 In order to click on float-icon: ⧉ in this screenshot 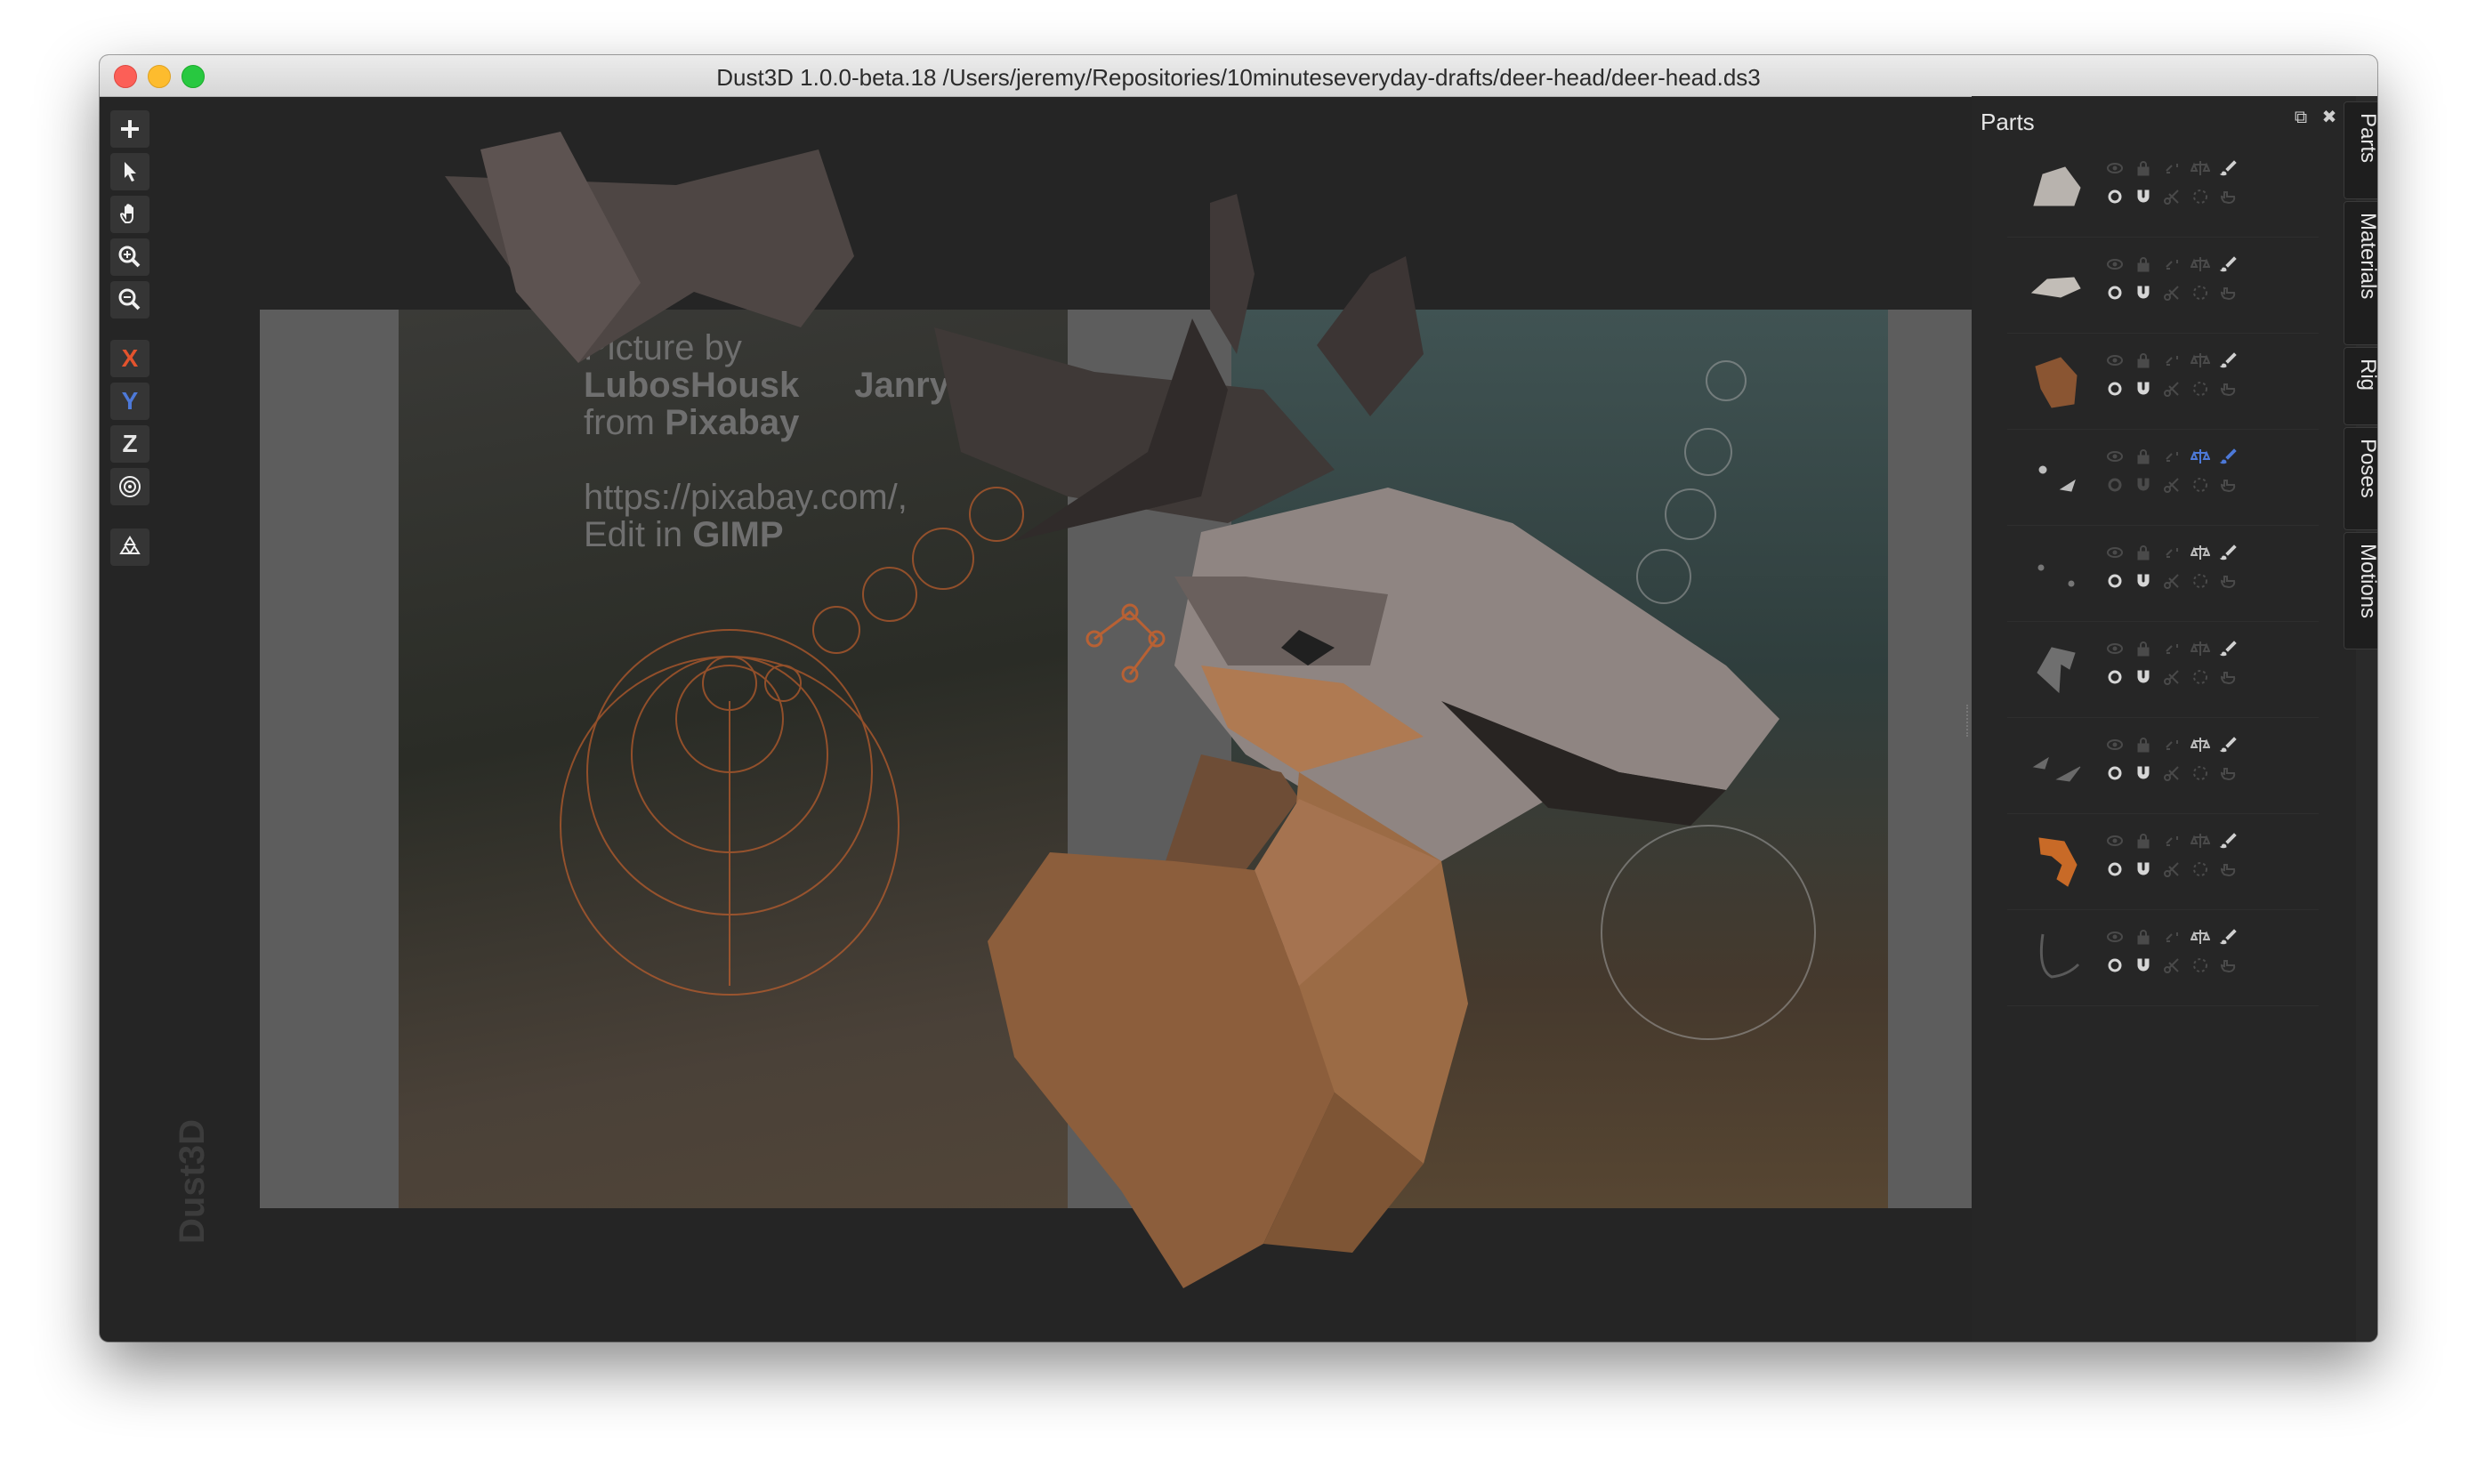, I will do `click(2301, 117)`.